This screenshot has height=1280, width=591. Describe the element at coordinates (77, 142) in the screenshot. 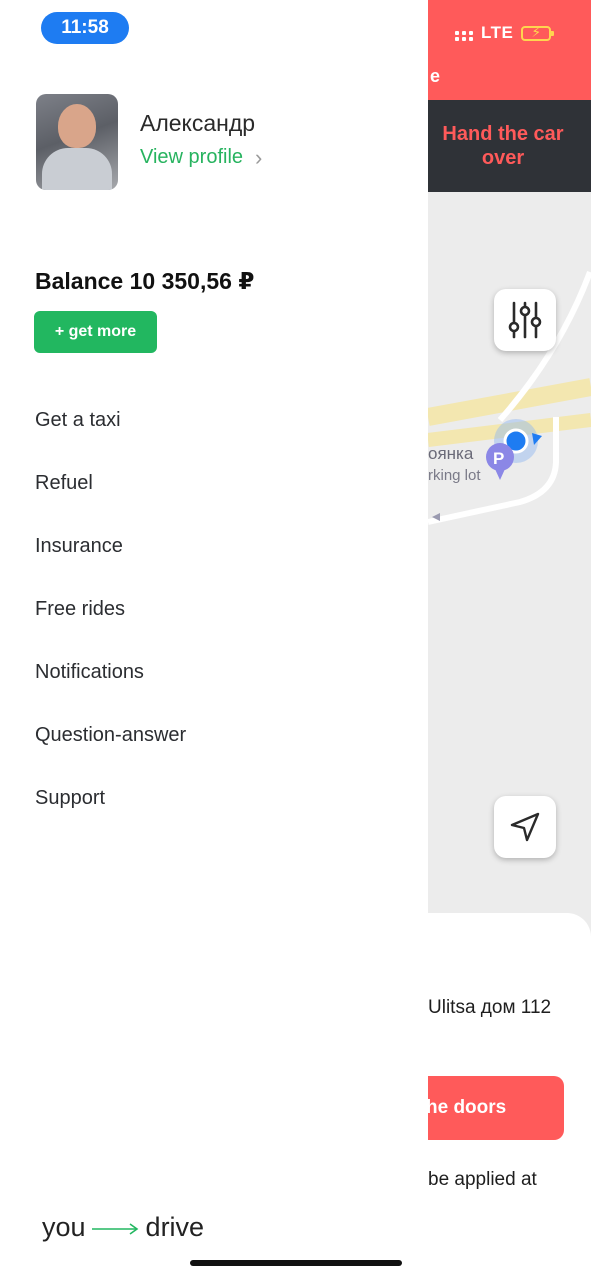

I see `avatar` at that location.